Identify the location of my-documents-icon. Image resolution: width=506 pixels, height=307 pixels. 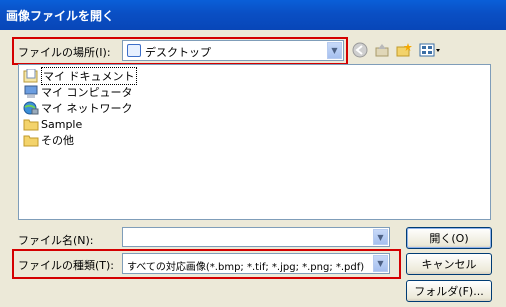
(31, 75).